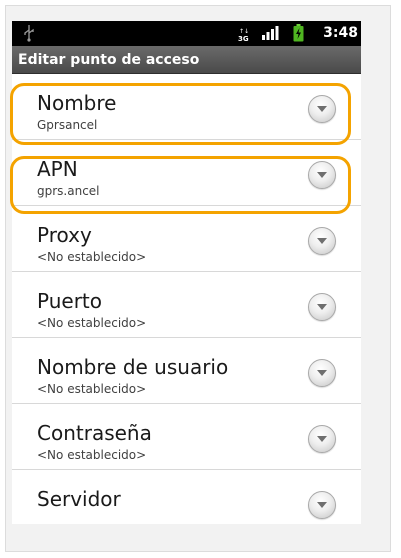  I want to click on battery-charging-icon, so click(298, 33).